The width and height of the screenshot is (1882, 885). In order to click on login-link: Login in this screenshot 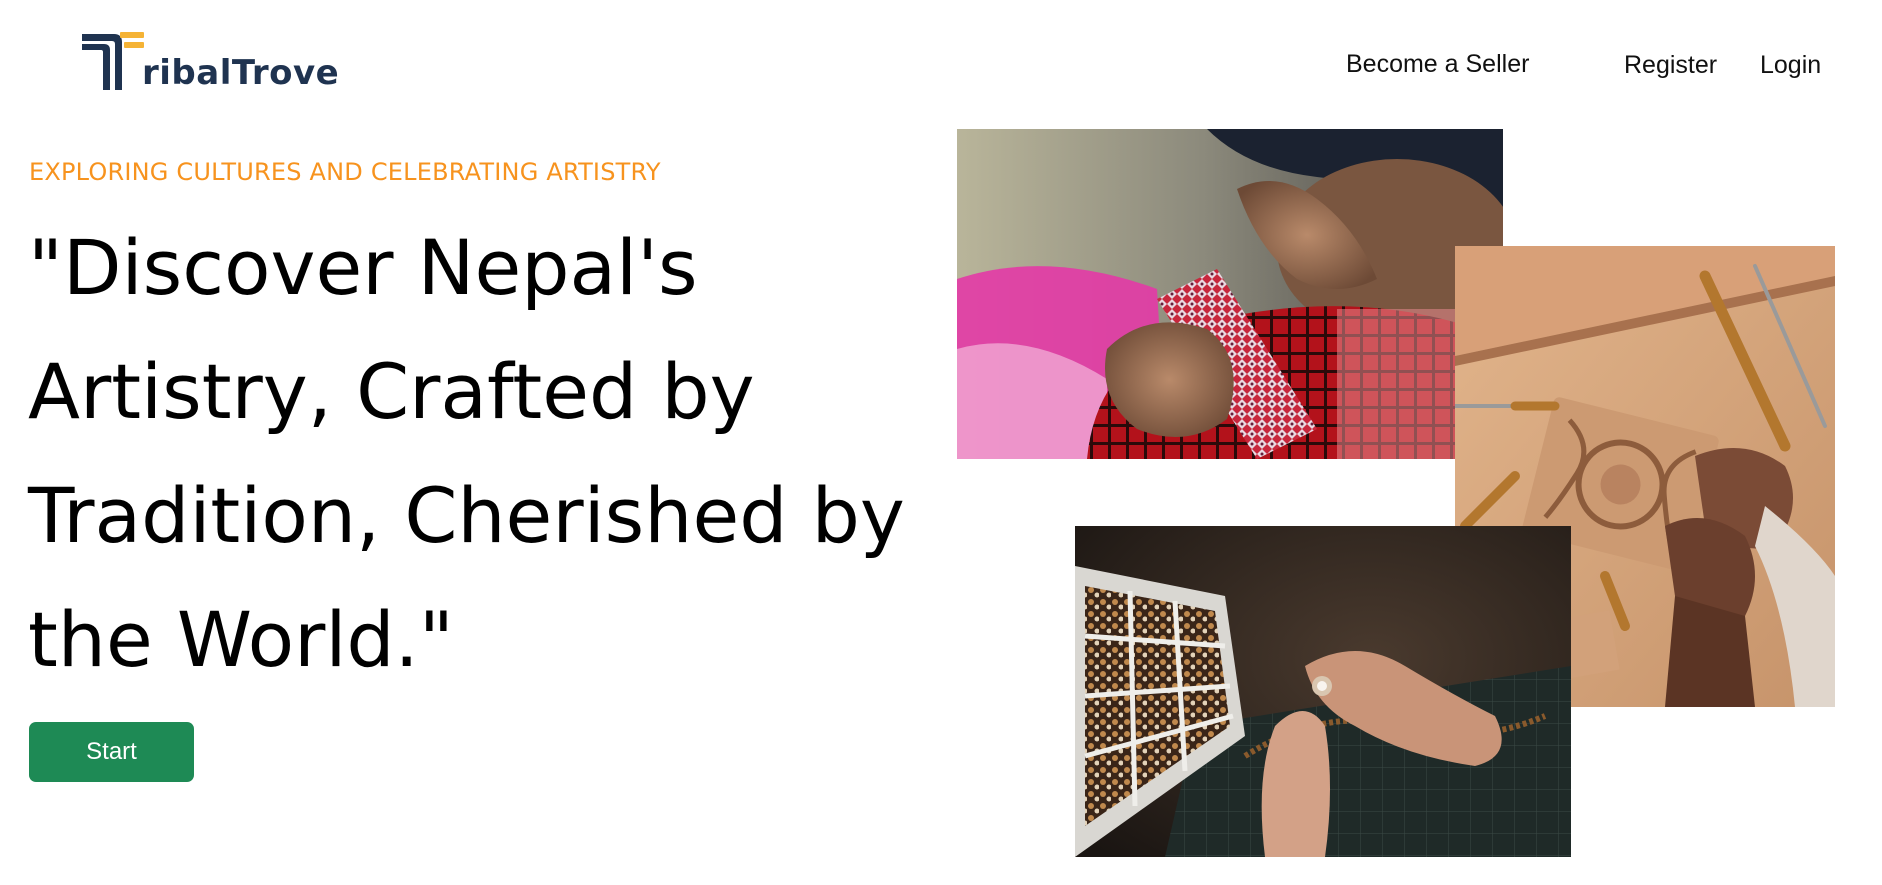, I will do `click(1790, 65)`.